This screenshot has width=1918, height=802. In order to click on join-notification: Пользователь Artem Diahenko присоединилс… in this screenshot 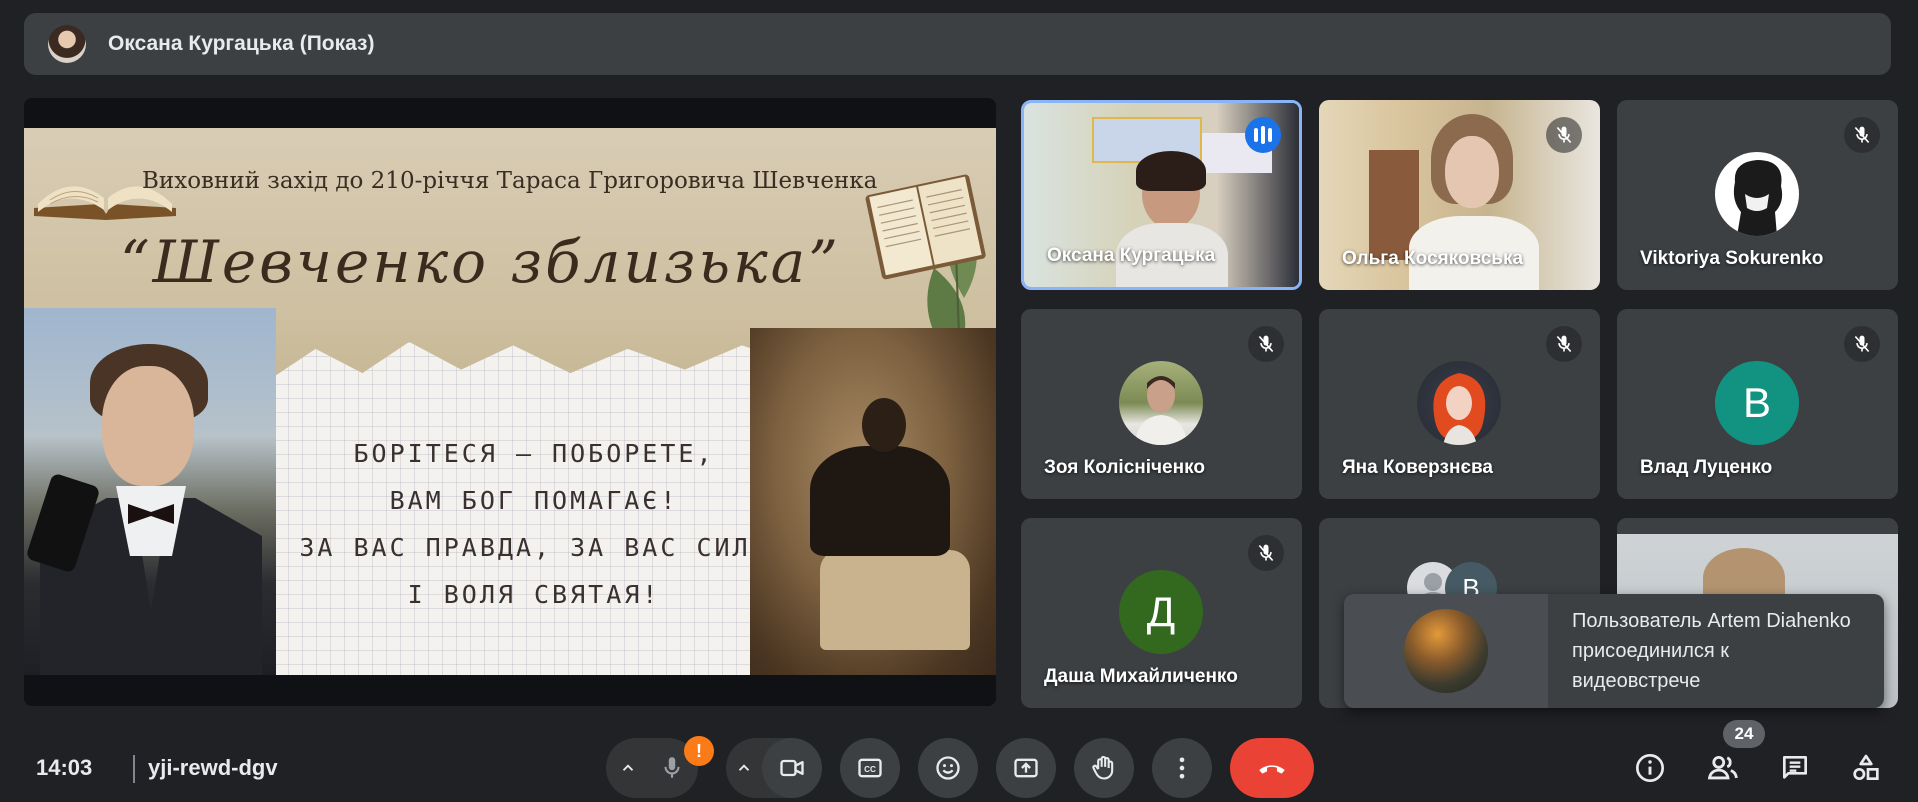, I will do `click(1614, 651)`.